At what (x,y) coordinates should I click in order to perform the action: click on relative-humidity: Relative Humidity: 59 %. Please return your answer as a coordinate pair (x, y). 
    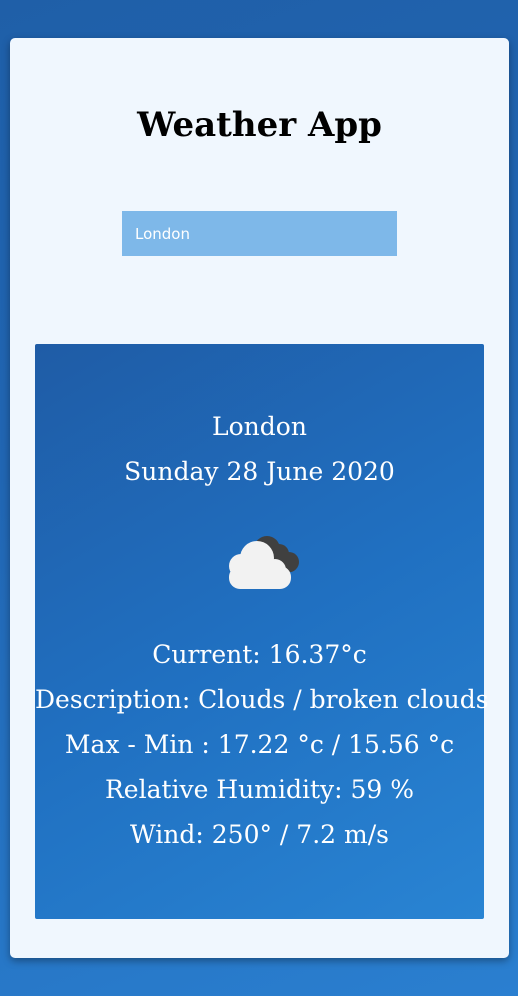
    Looking at the image, I should click on (259, 789).